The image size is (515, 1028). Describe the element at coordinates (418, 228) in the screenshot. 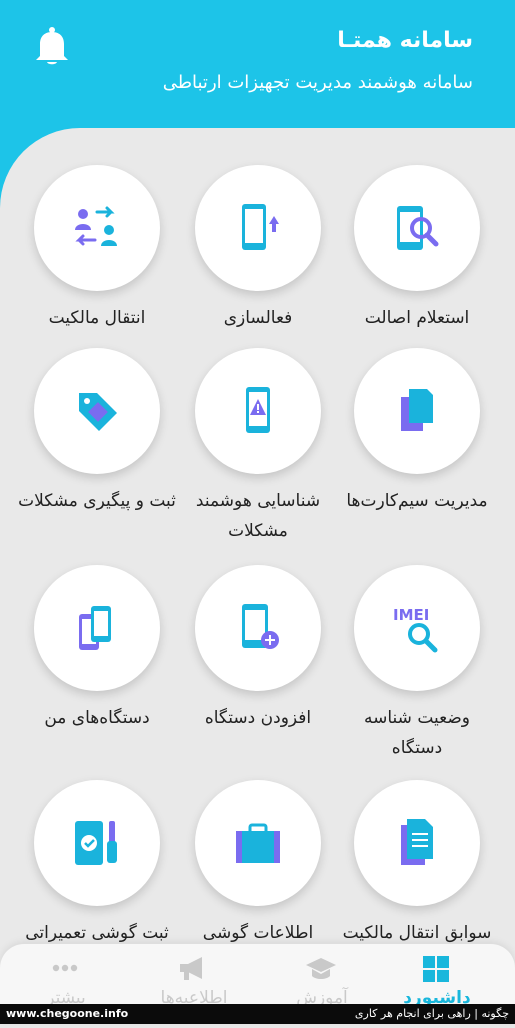

I see `phone-search-icon` at that location.